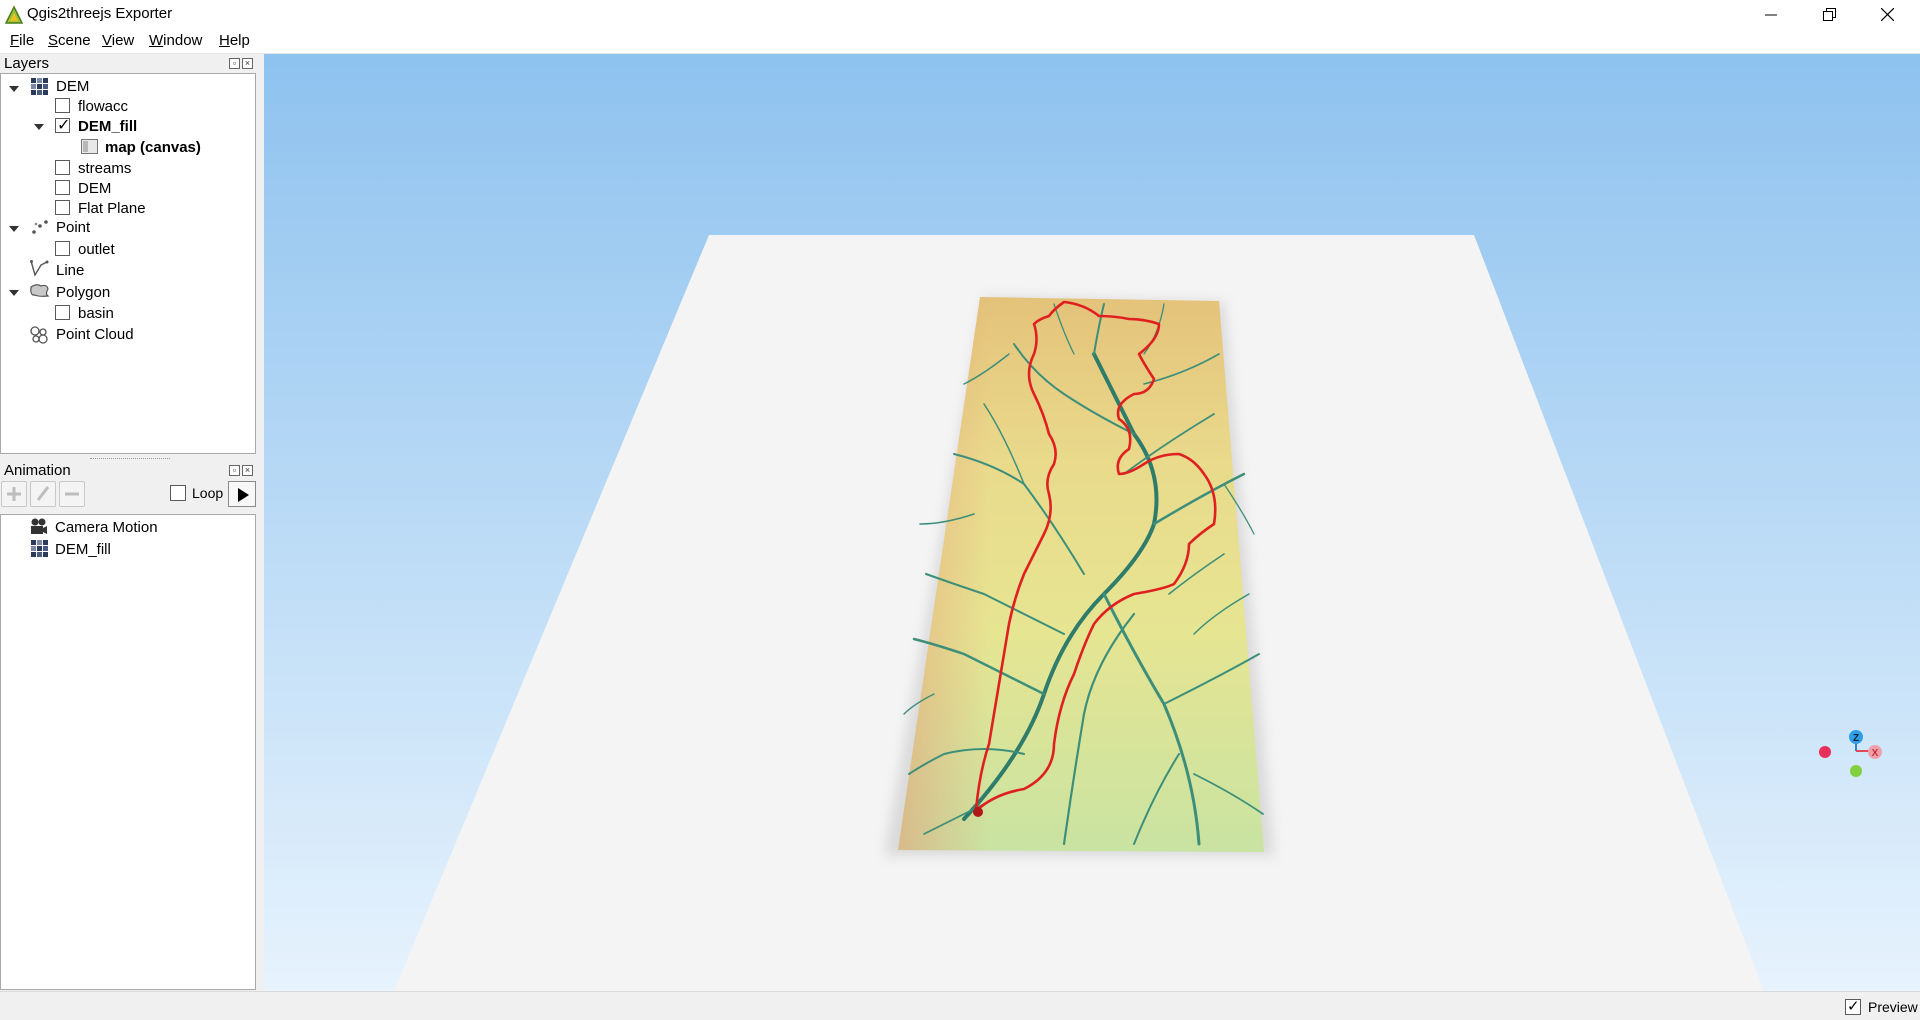 This screenshot has height=1020, width=1920. What do you see at coordinates (70, 270) in the screenshot?
I see `layer-group-line: Line` at bounding box center [70, 270].